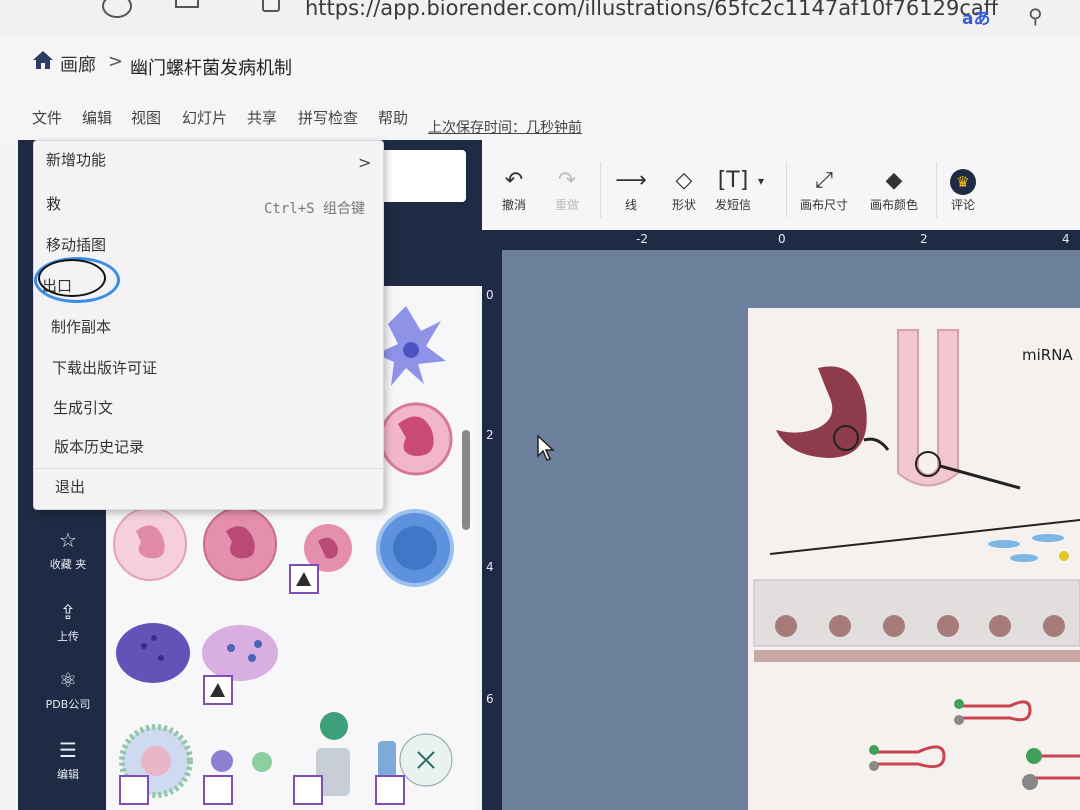  What do you see at coordinates (76, 159) in the screenshot?
I see `menu-item-whats-new: 新增功能` at bounding box center [76, 159].